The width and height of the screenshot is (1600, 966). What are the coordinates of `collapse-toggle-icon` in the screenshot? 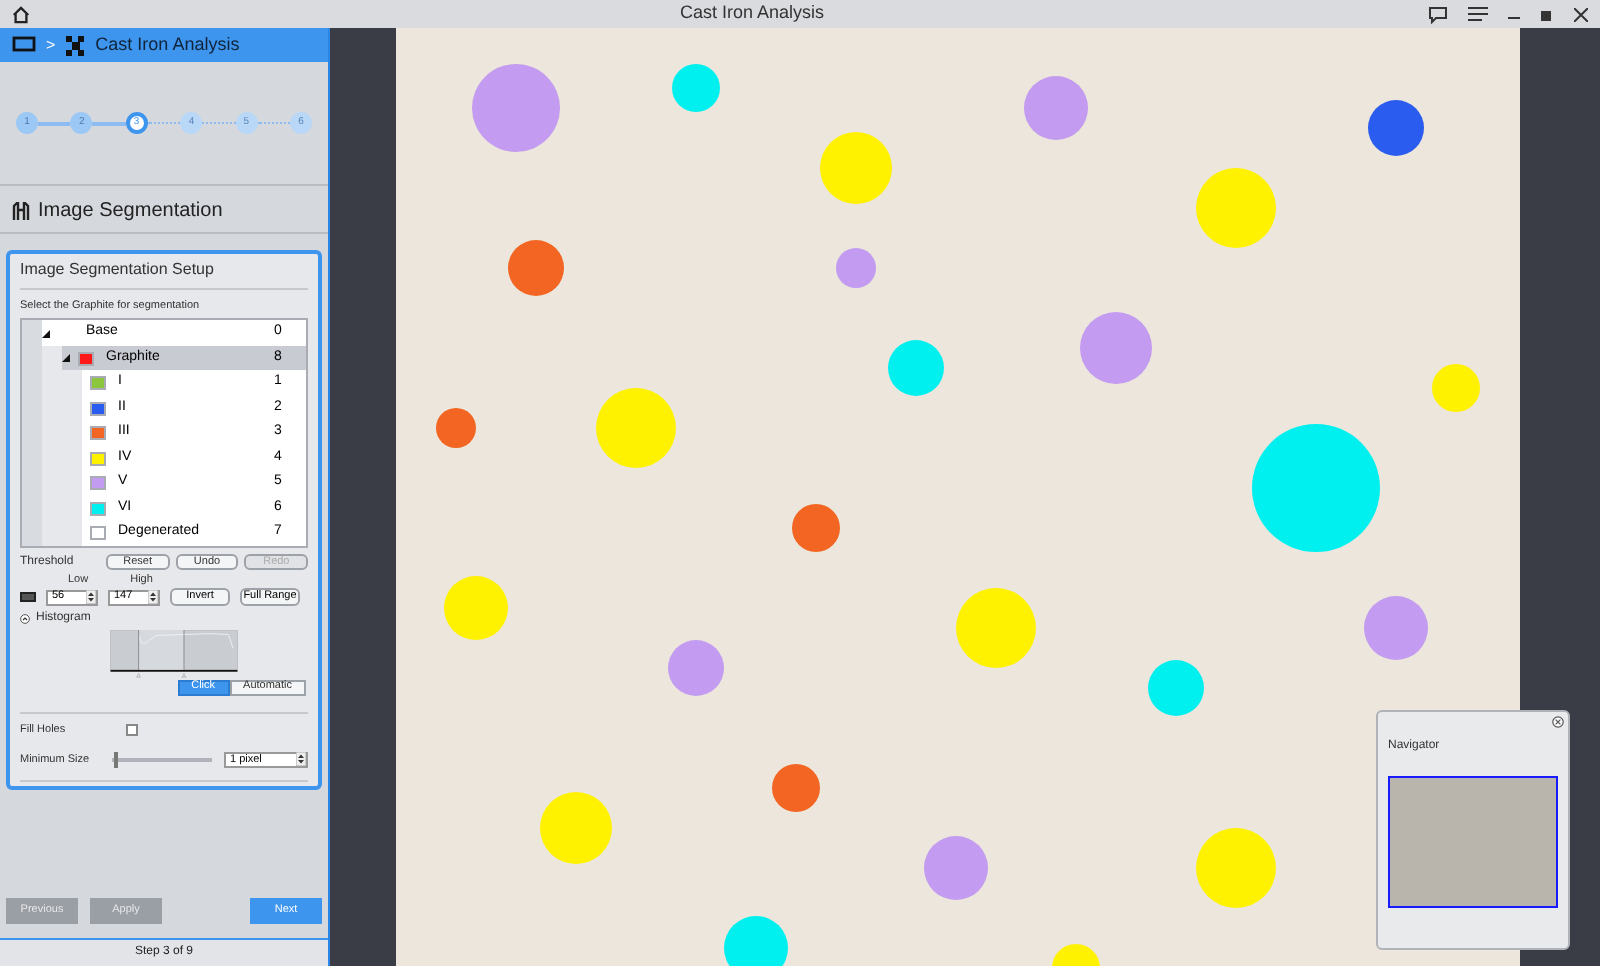 It's located at (25, 619).